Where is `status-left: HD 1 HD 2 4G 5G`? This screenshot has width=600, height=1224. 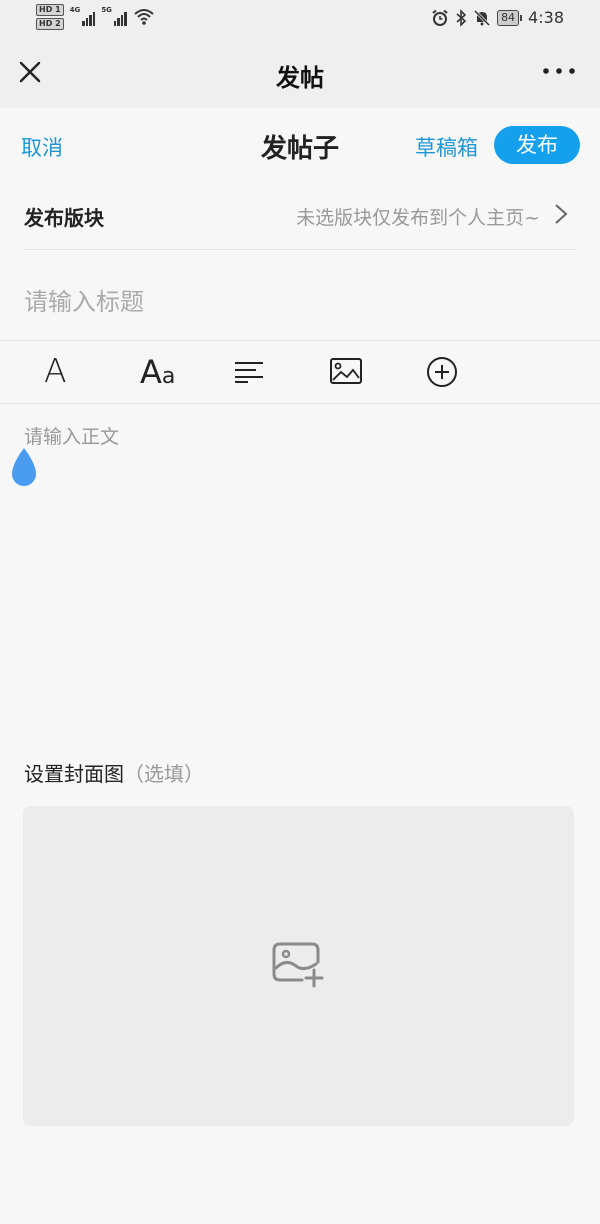
status-left: HD 1 HD 2 4G 5G is located at coordinates (95, 17).